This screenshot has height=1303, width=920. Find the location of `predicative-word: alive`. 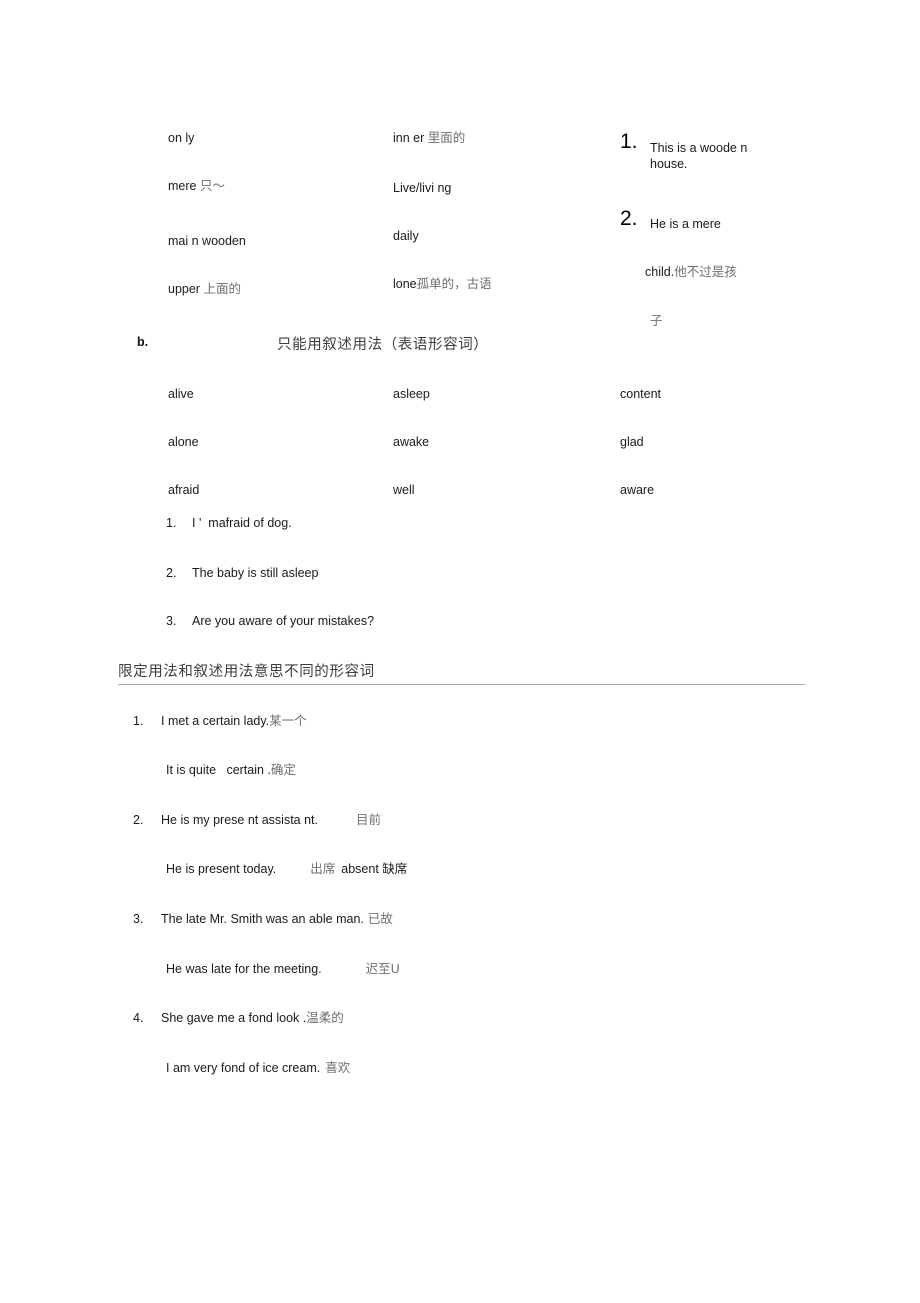

predicative-word: alive is located at coordinates (181, 394).